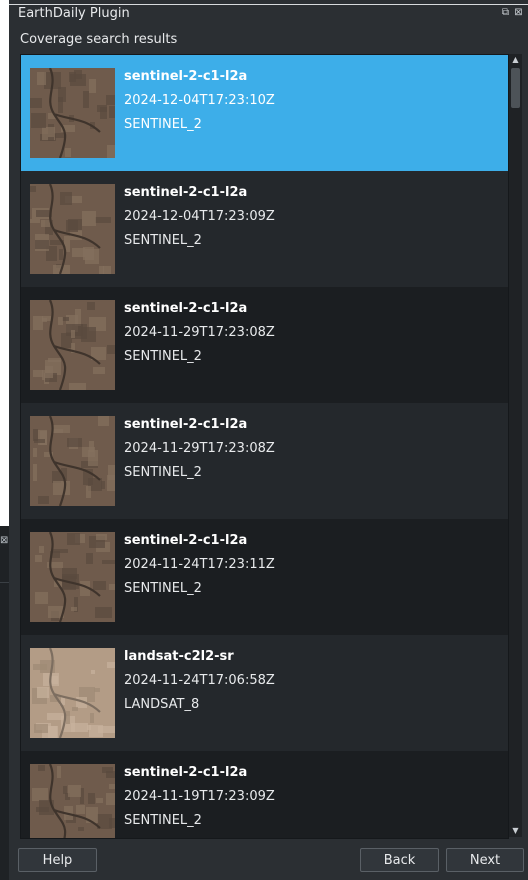 The height and width of the screenshot is (880, 528). I want to click on background-divider, so click(4, 582).